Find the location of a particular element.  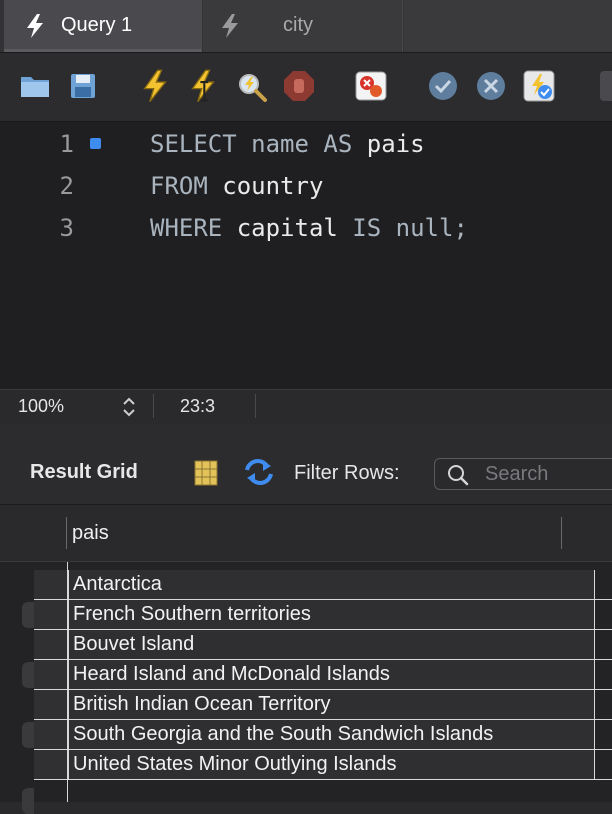

sql-identifier: country is located at coordinates (265, 186).